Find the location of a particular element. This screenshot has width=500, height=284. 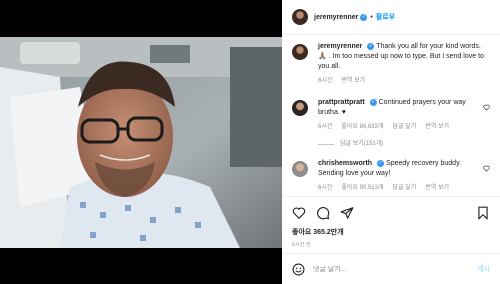

comment-likes: 좋아요 86,633개 is located at coordinates (362, 127).